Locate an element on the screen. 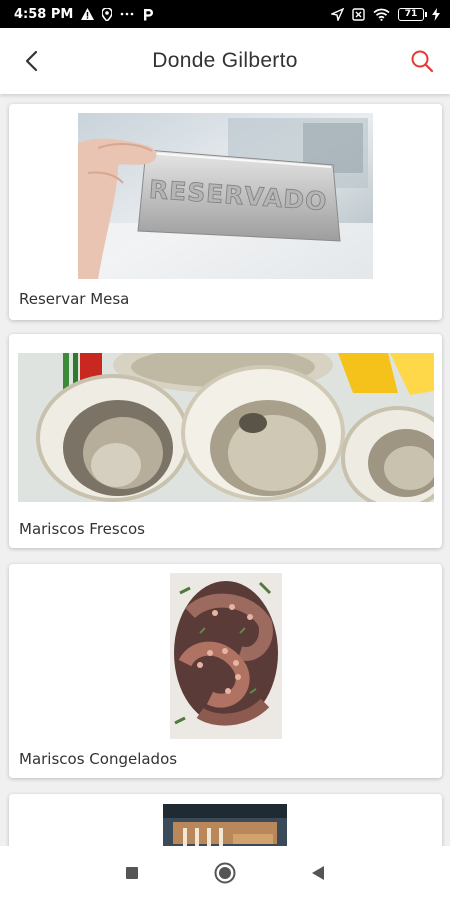  wifi-icon is located at coordinates (381, 14).